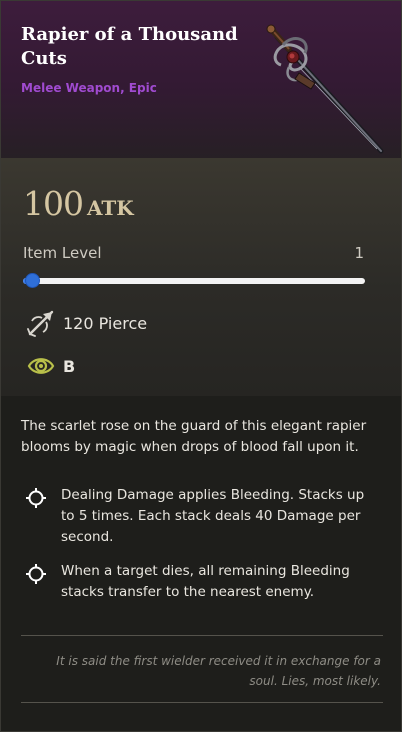 The width and height of the screenshot is (402, 732). I want to click on grade-stat-row: B, so click(51, 366).